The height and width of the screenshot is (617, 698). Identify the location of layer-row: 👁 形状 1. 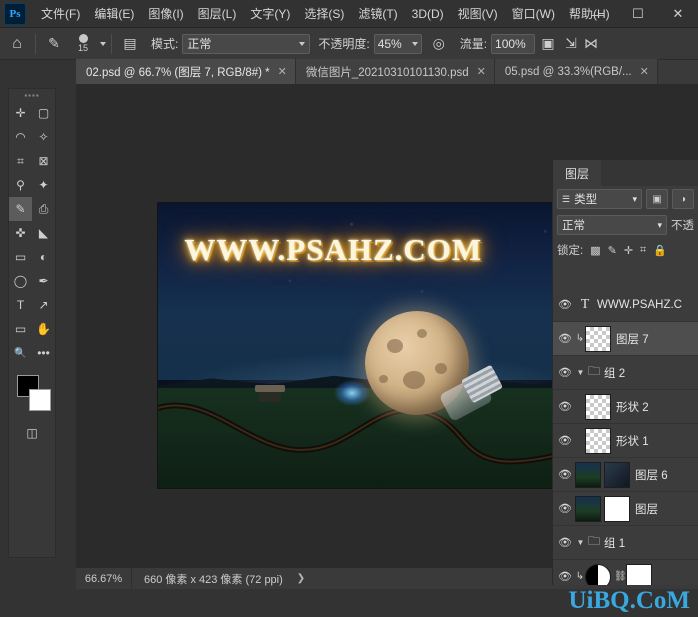
(625, 441).